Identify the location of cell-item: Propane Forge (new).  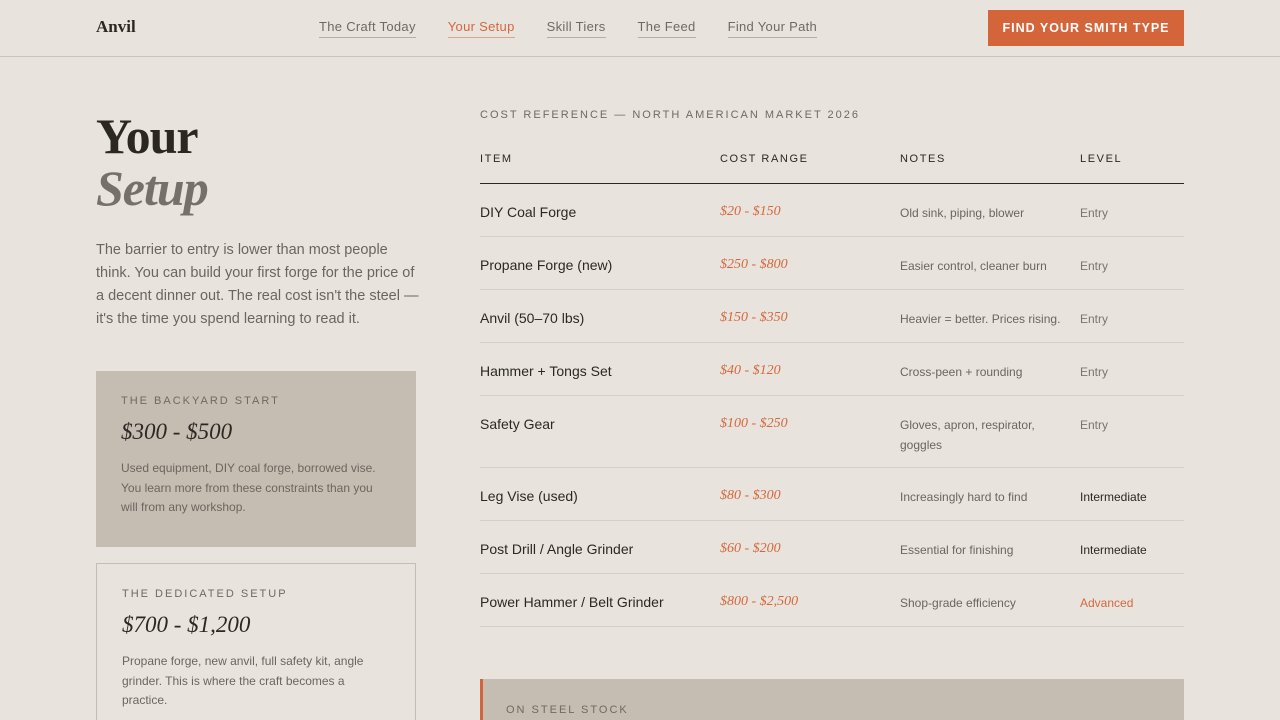
(546, 265).